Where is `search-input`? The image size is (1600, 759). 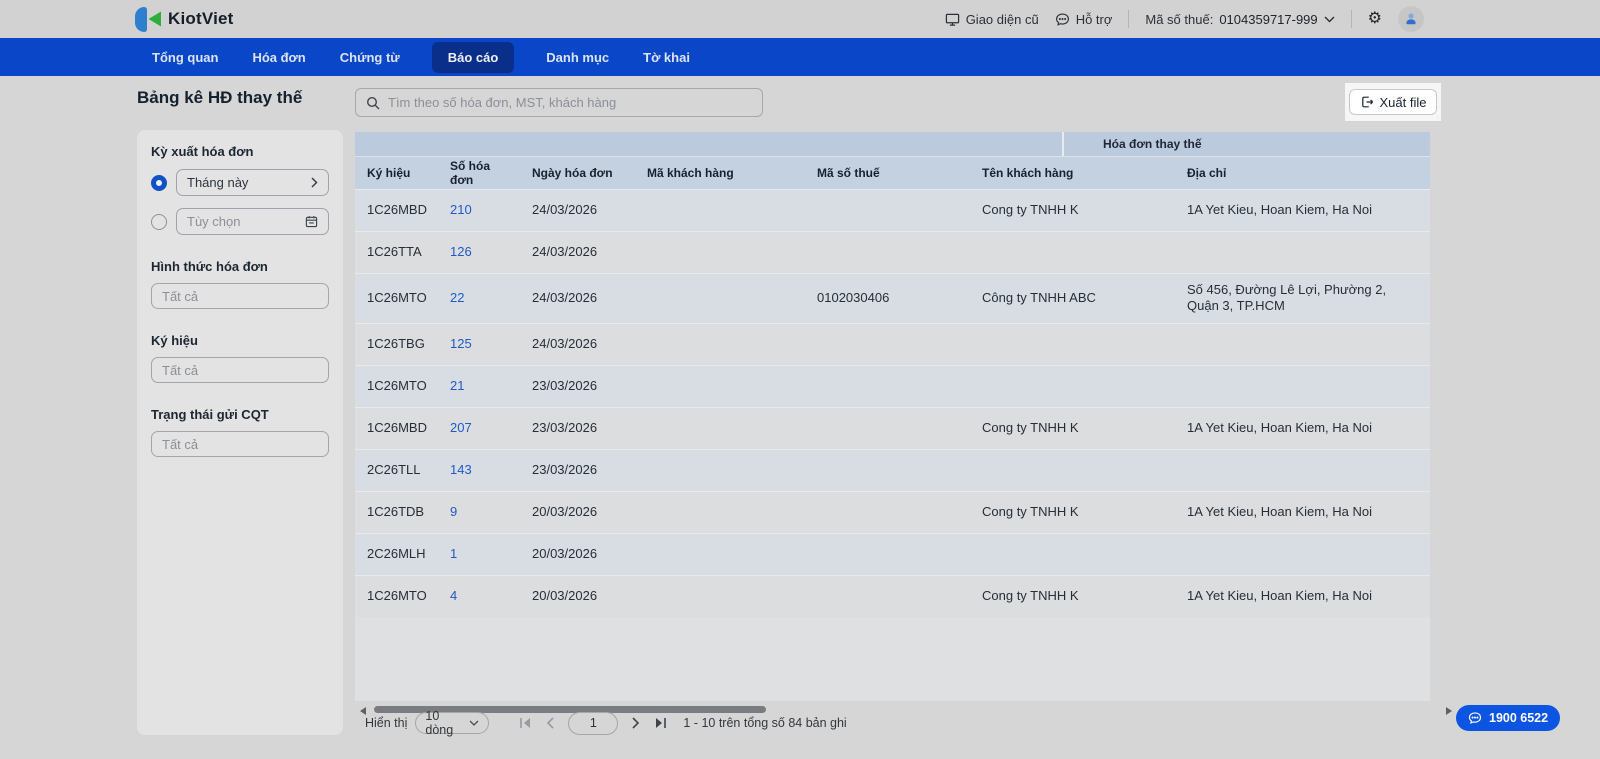 search-input is located at coordinates (570, 102).